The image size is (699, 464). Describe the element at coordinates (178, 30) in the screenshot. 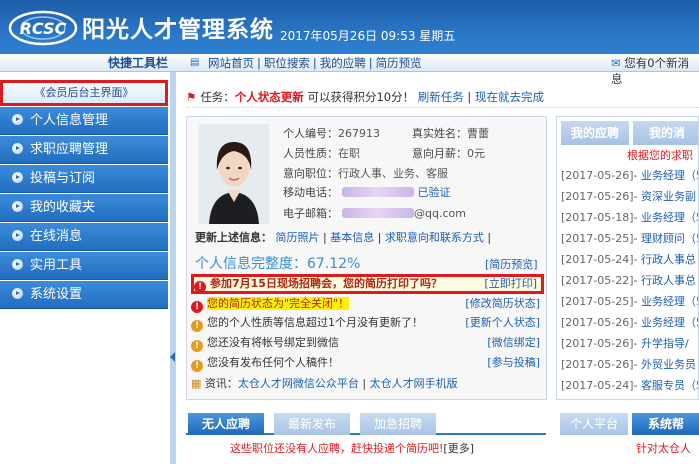

I see `system-title: 阳光人才管理系统` at that location.